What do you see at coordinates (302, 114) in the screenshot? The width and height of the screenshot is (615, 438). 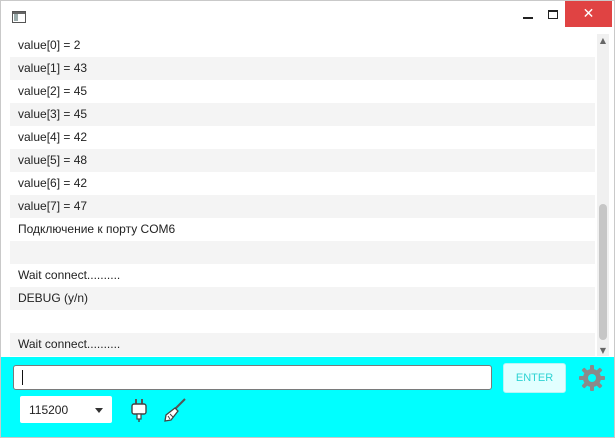 I see `console-line: value[3] = 45` at bounding box center [302, 114].